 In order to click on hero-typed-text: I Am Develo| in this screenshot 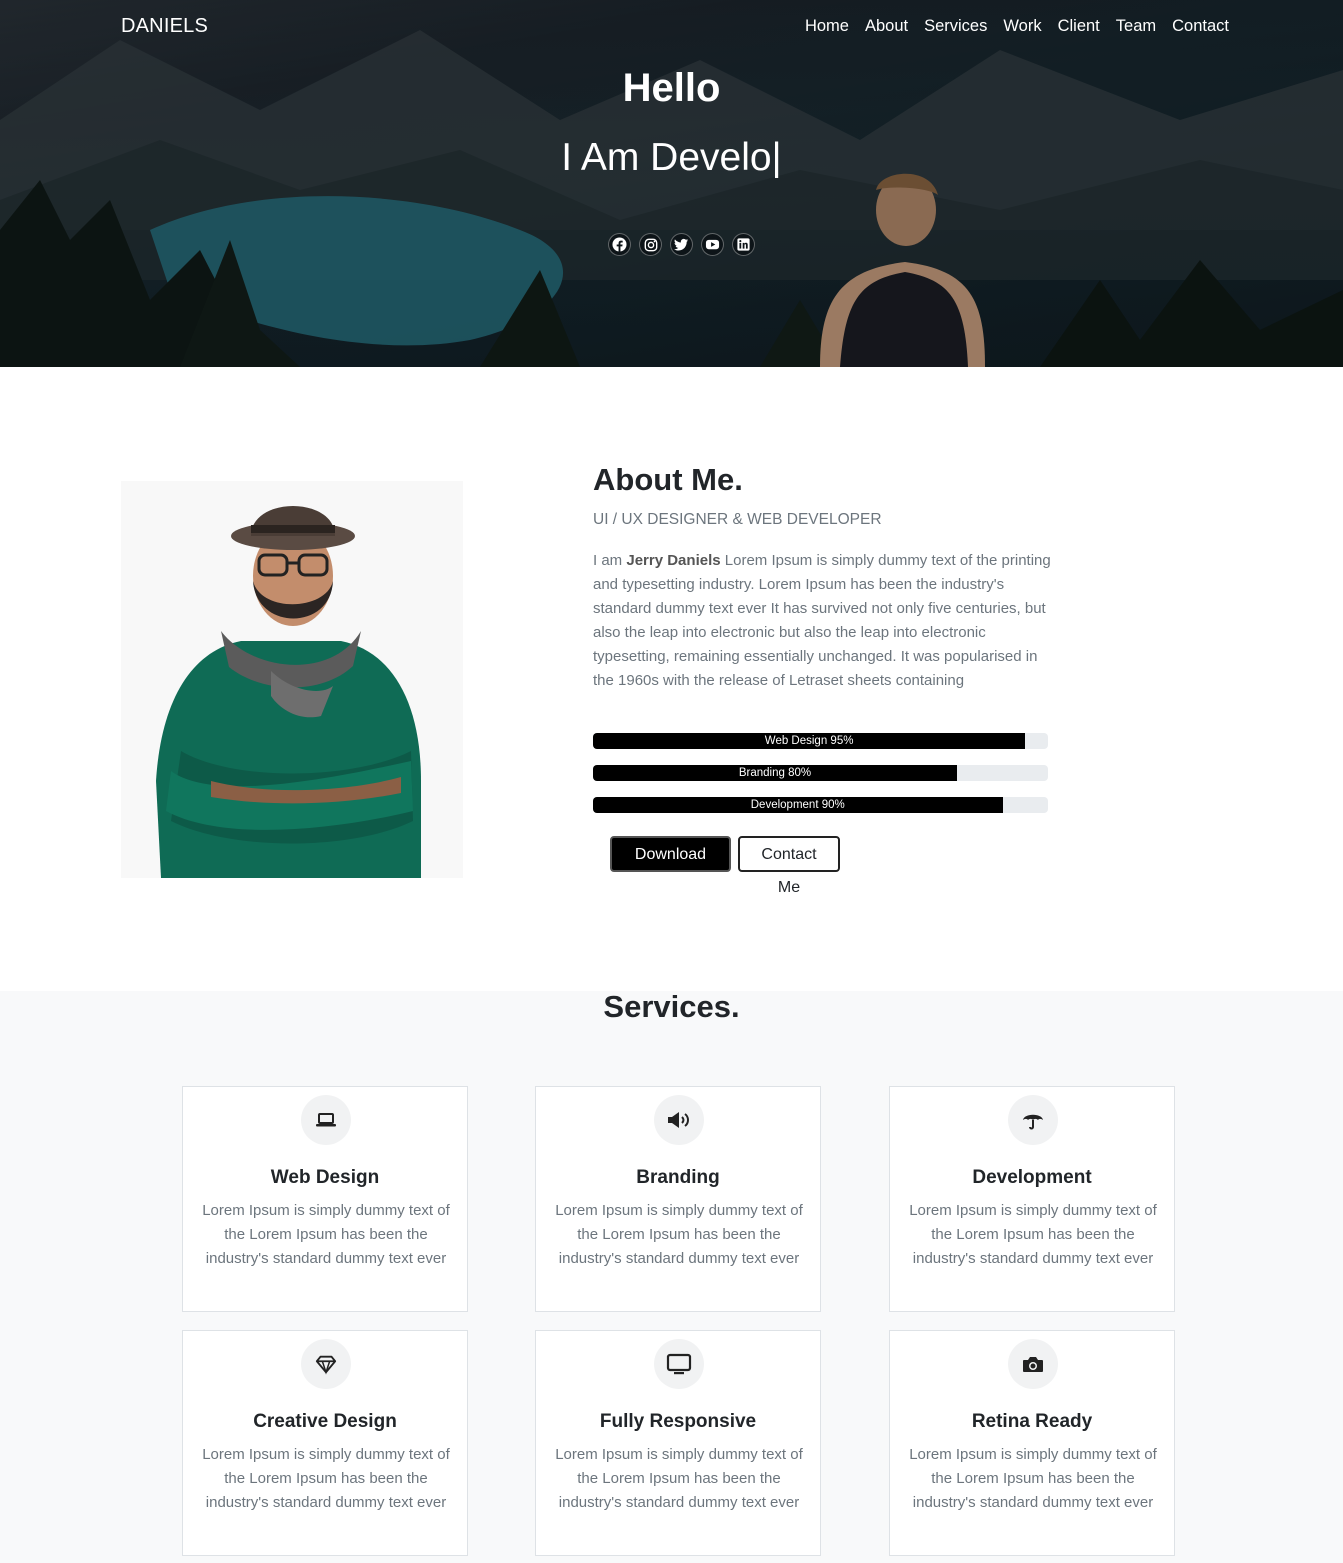, I will do `click(671, 157)`.